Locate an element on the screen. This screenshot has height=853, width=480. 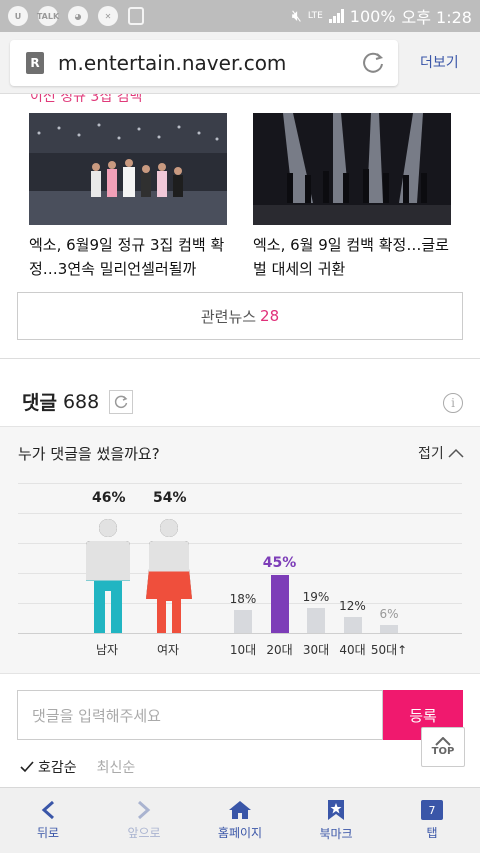
female-percent: 54% is located at coordinates (170, 498).